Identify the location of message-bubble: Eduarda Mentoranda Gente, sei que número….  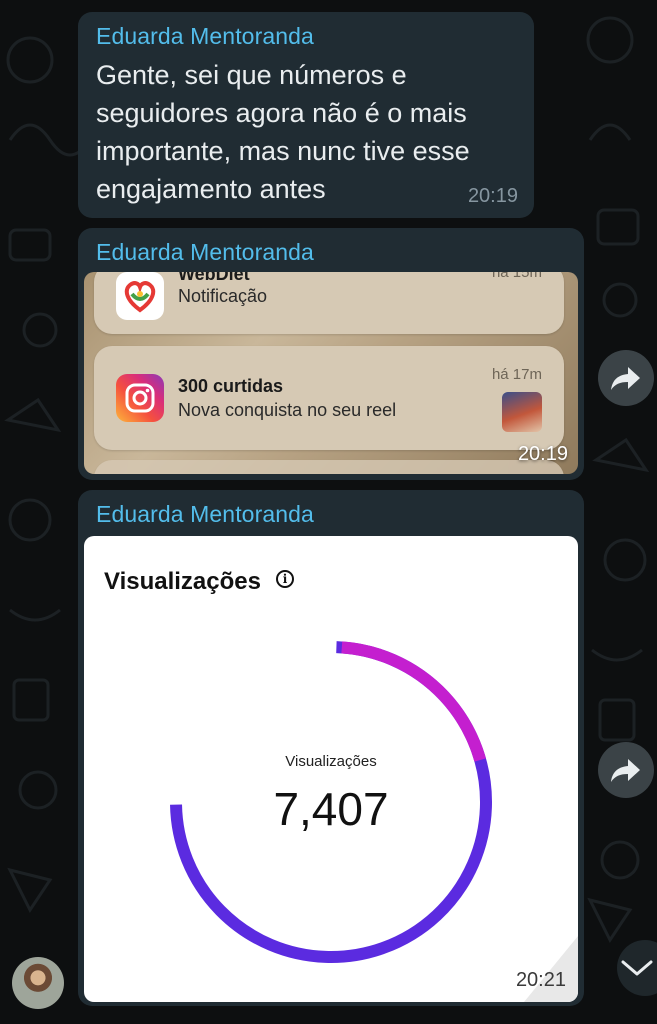
(306, 115).